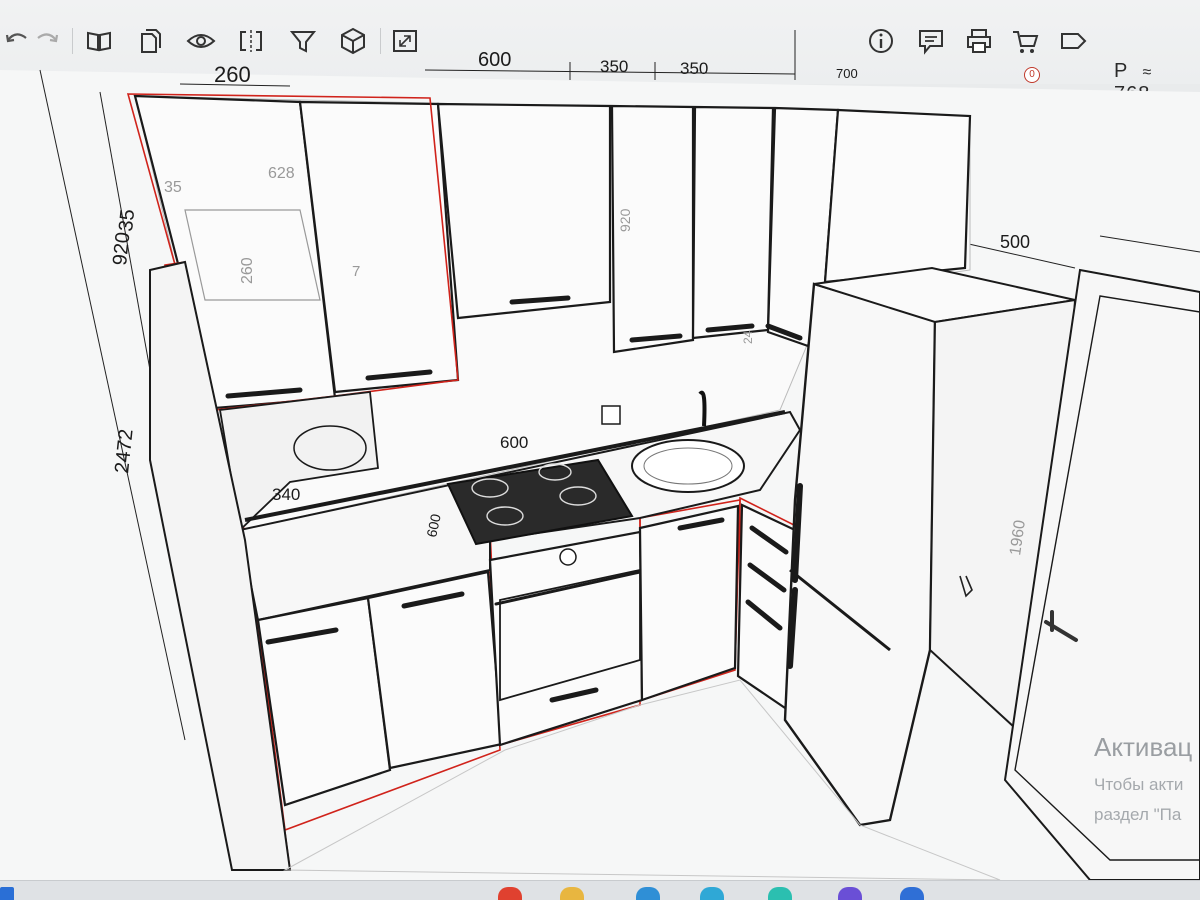 The image size is (1200, 900). What do you see at coordinates (124, 451) in the screenshot?
I see `dim-total-height: 2472` at bounding box center [124, 451].